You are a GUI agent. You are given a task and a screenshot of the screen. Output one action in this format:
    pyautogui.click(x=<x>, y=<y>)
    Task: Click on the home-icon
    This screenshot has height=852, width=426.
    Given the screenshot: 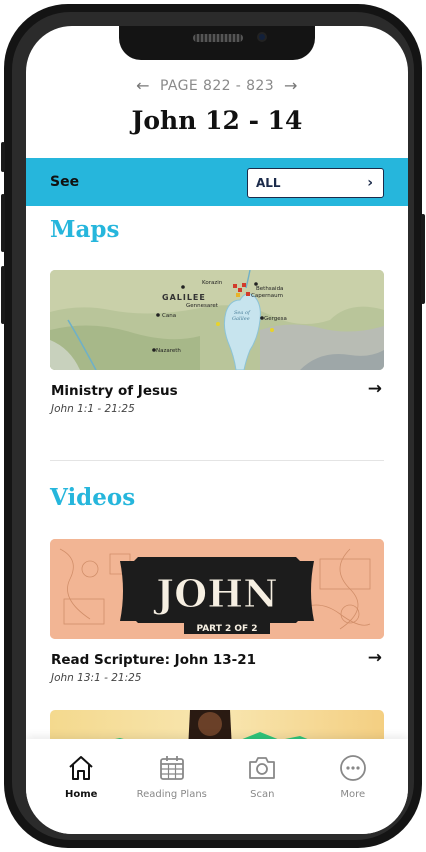 What is the action you would take?
    pyautogui.click(x=81, y=768)
    